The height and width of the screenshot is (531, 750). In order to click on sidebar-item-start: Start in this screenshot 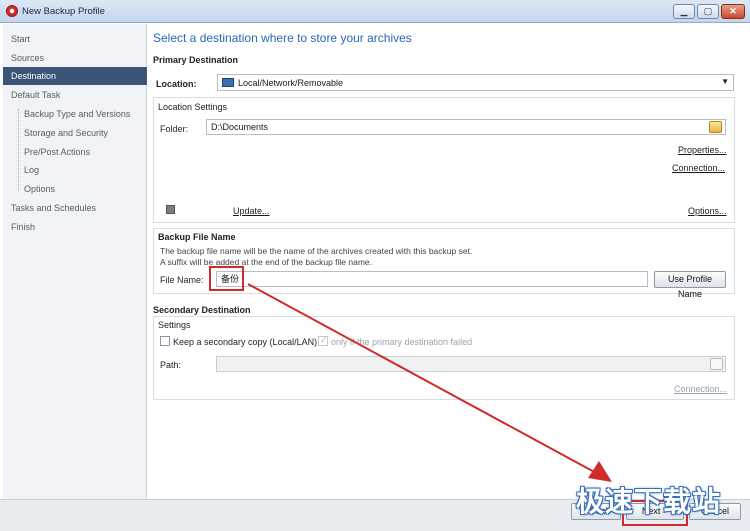, I will do `click(75, 39)`.